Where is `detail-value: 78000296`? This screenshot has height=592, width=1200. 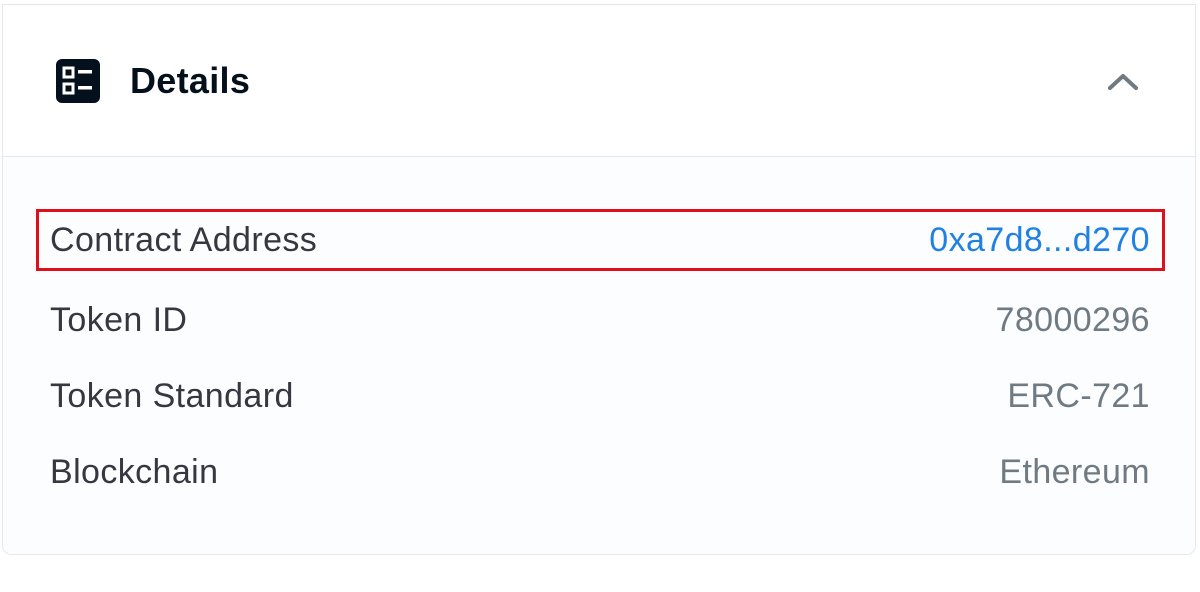 detail-value: 78000296 is located at coordinates (1072, 319).